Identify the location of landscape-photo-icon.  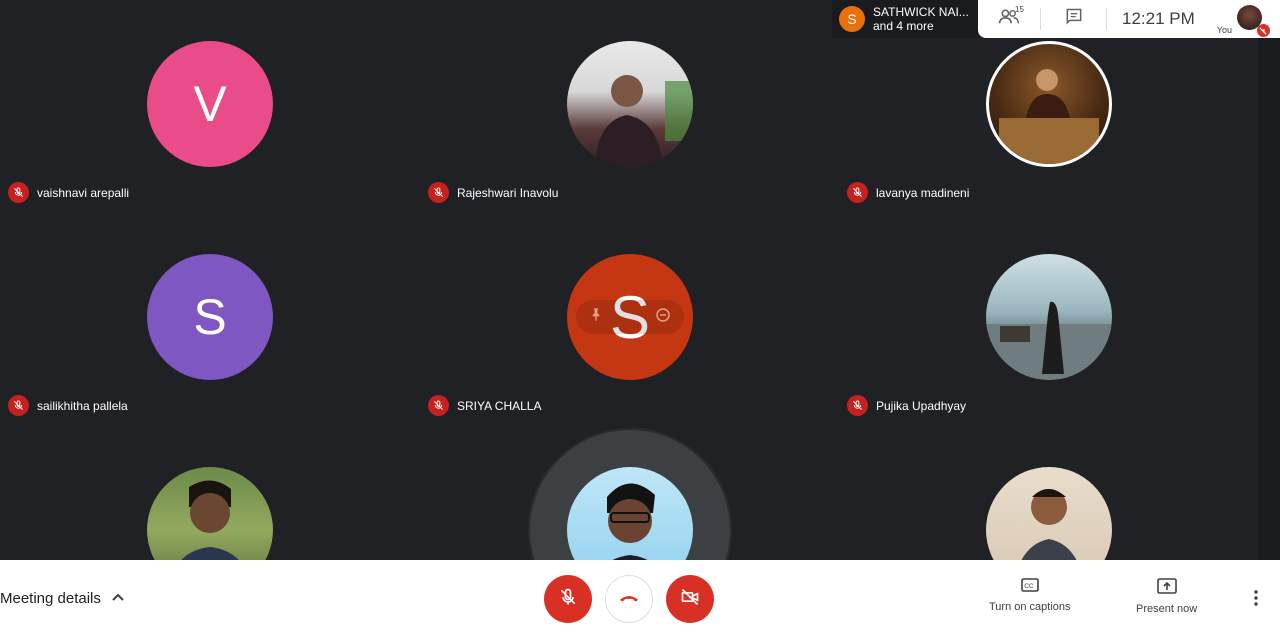
(1049, 317).